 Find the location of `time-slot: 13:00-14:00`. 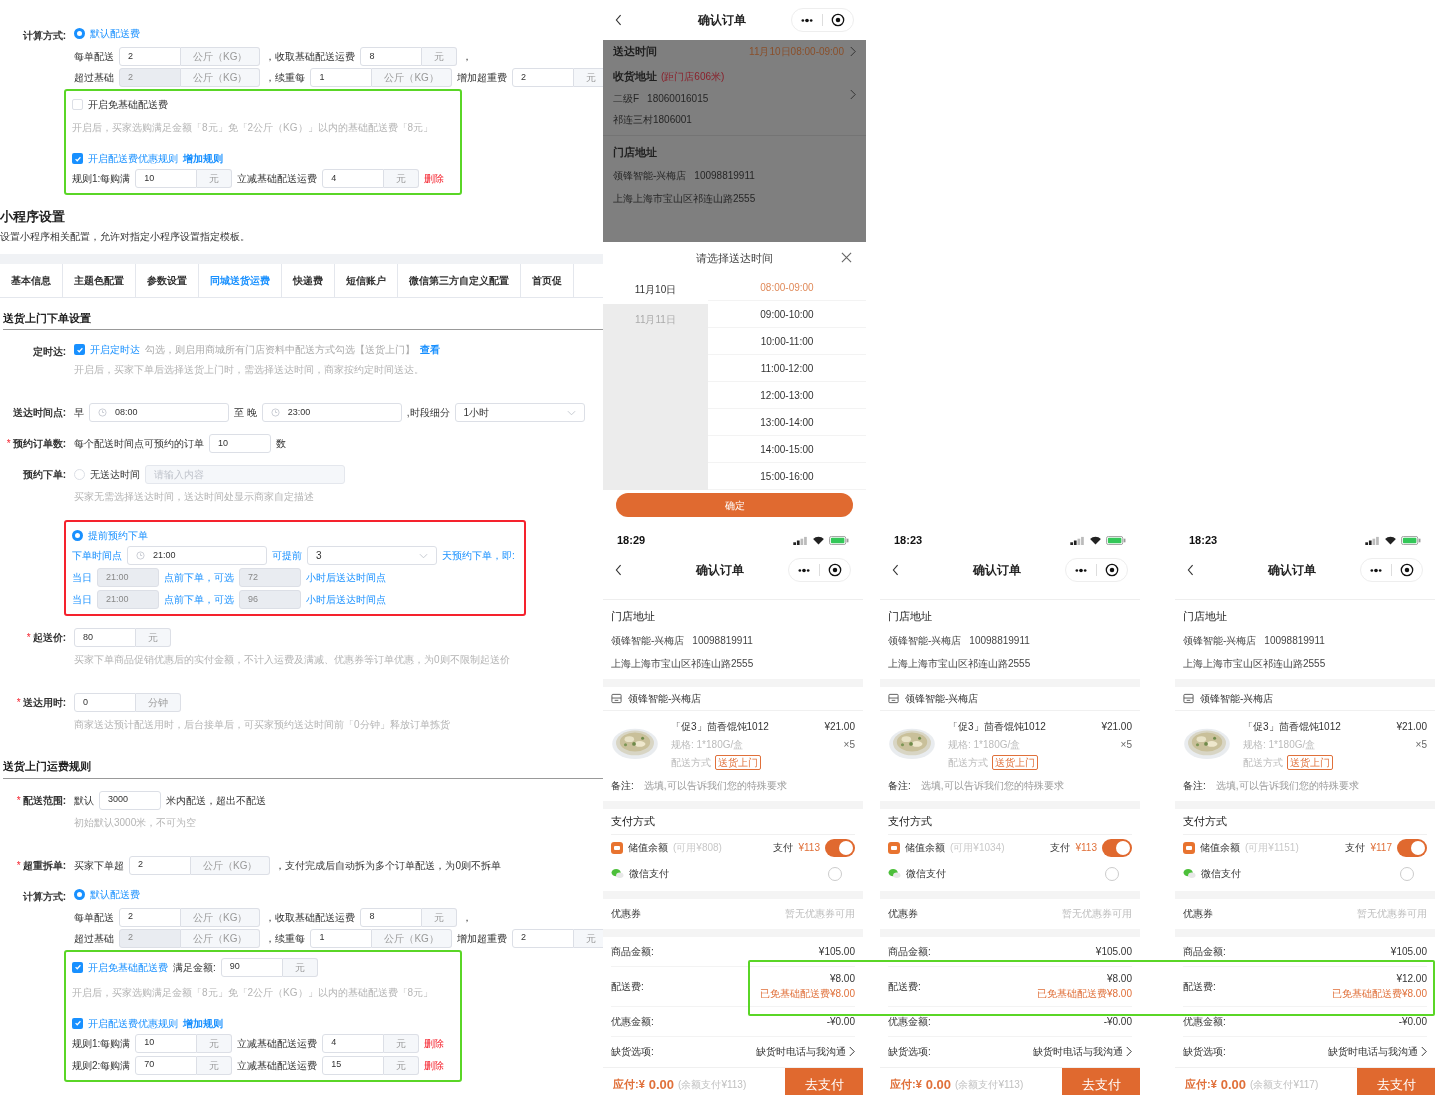

time-slot: 13:00-14:00 is located at coordinates (787, 422).